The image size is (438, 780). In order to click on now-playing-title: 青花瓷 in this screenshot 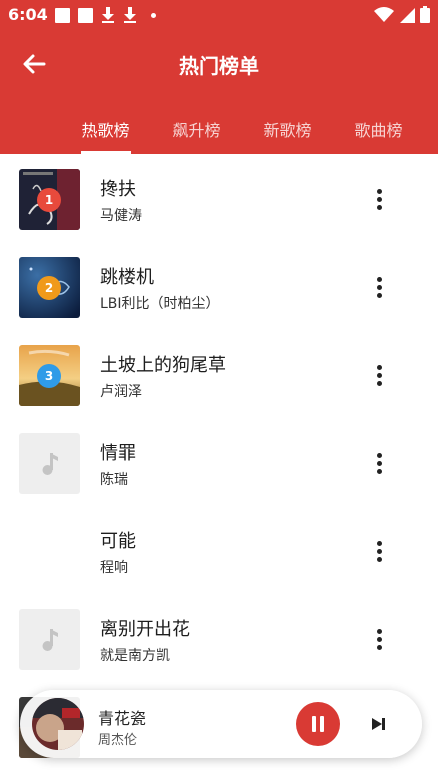, I will do `click(122, 718)`.